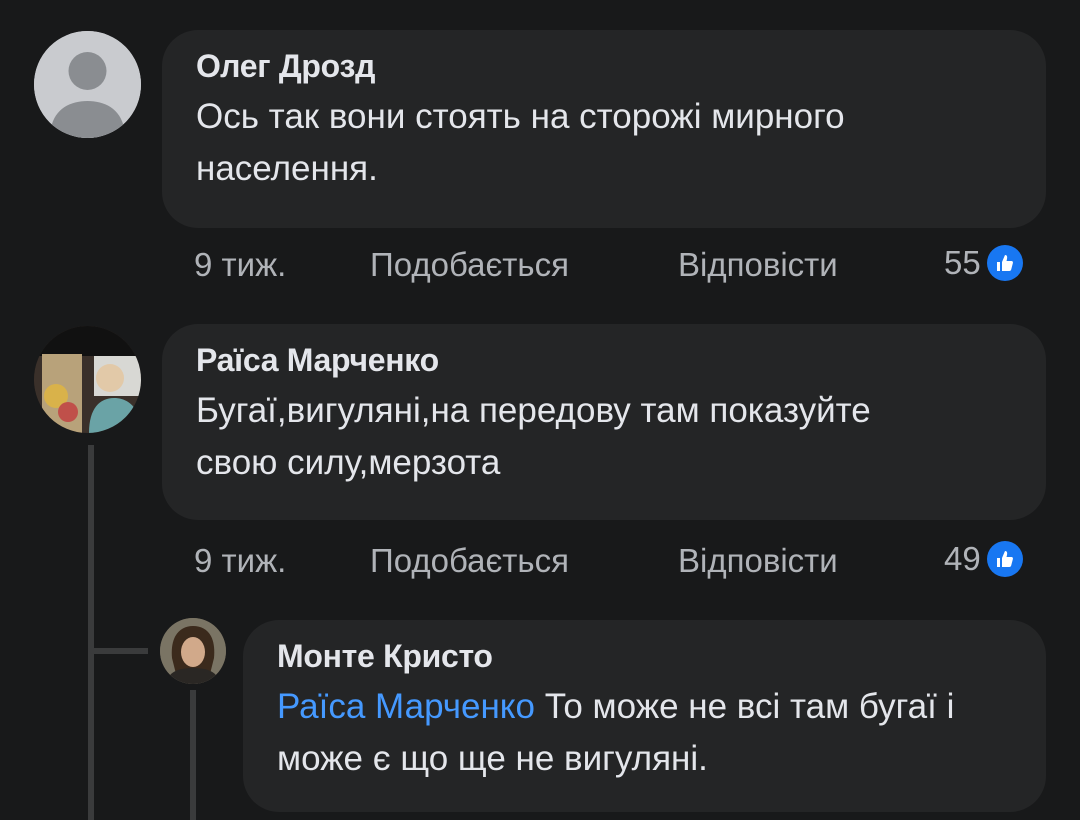 The image size is (1080, 820). Describe the element at coordinates (193, 755) in the screenshot. I see `reply-thread-line` at that location.